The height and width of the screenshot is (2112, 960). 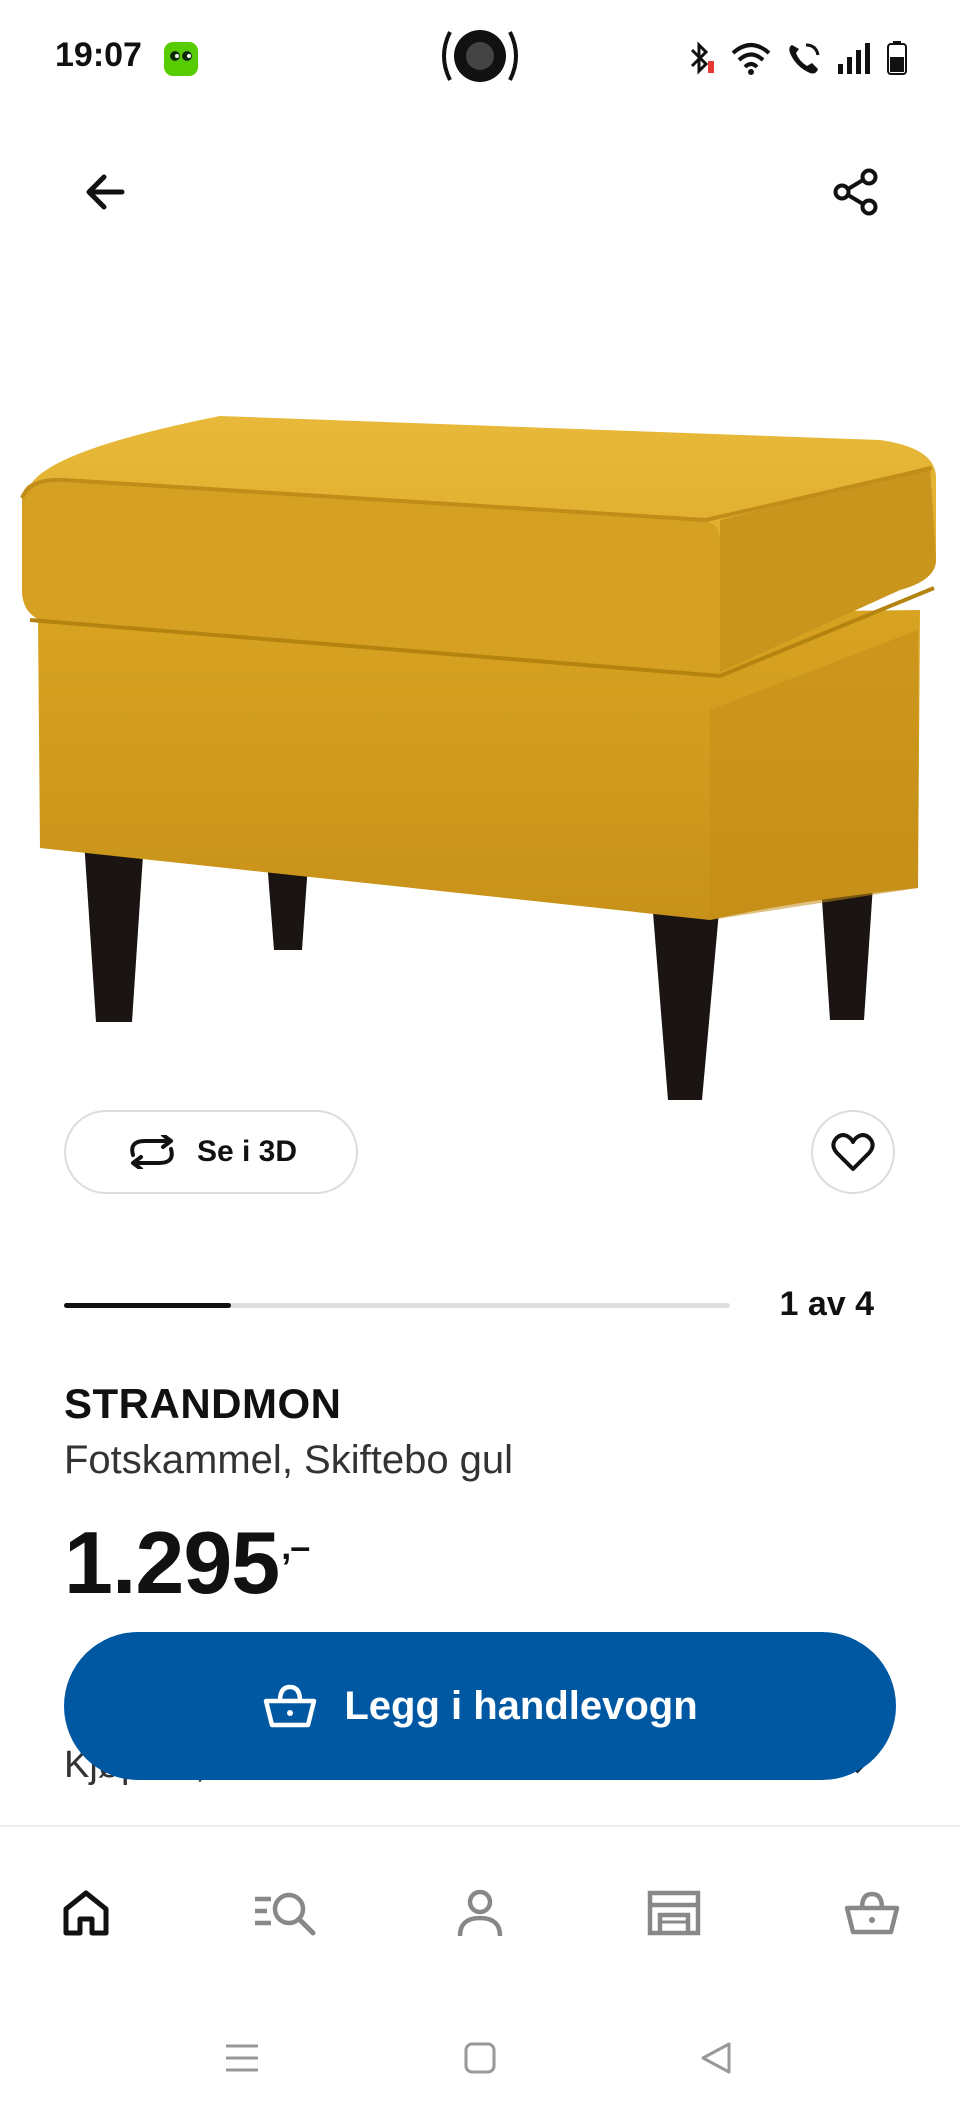 What do you see at coordinates (147, 1305) in the screenshot?
I see `image-carousel-progress-fill` at bounding box center [147, 1305].